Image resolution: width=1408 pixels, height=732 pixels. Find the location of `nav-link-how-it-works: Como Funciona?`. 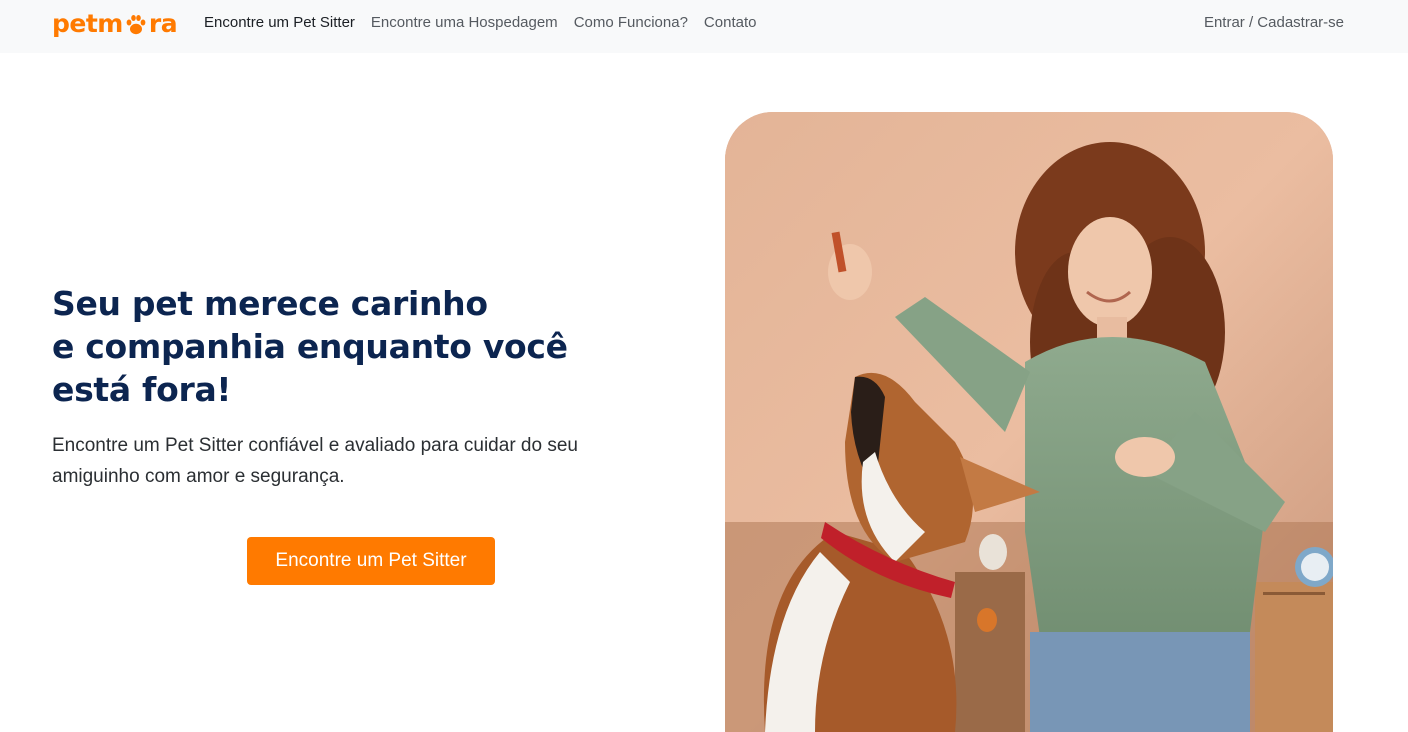

nav-link-how-it-works: Como Funciona? is located at coordinates (631, 22).